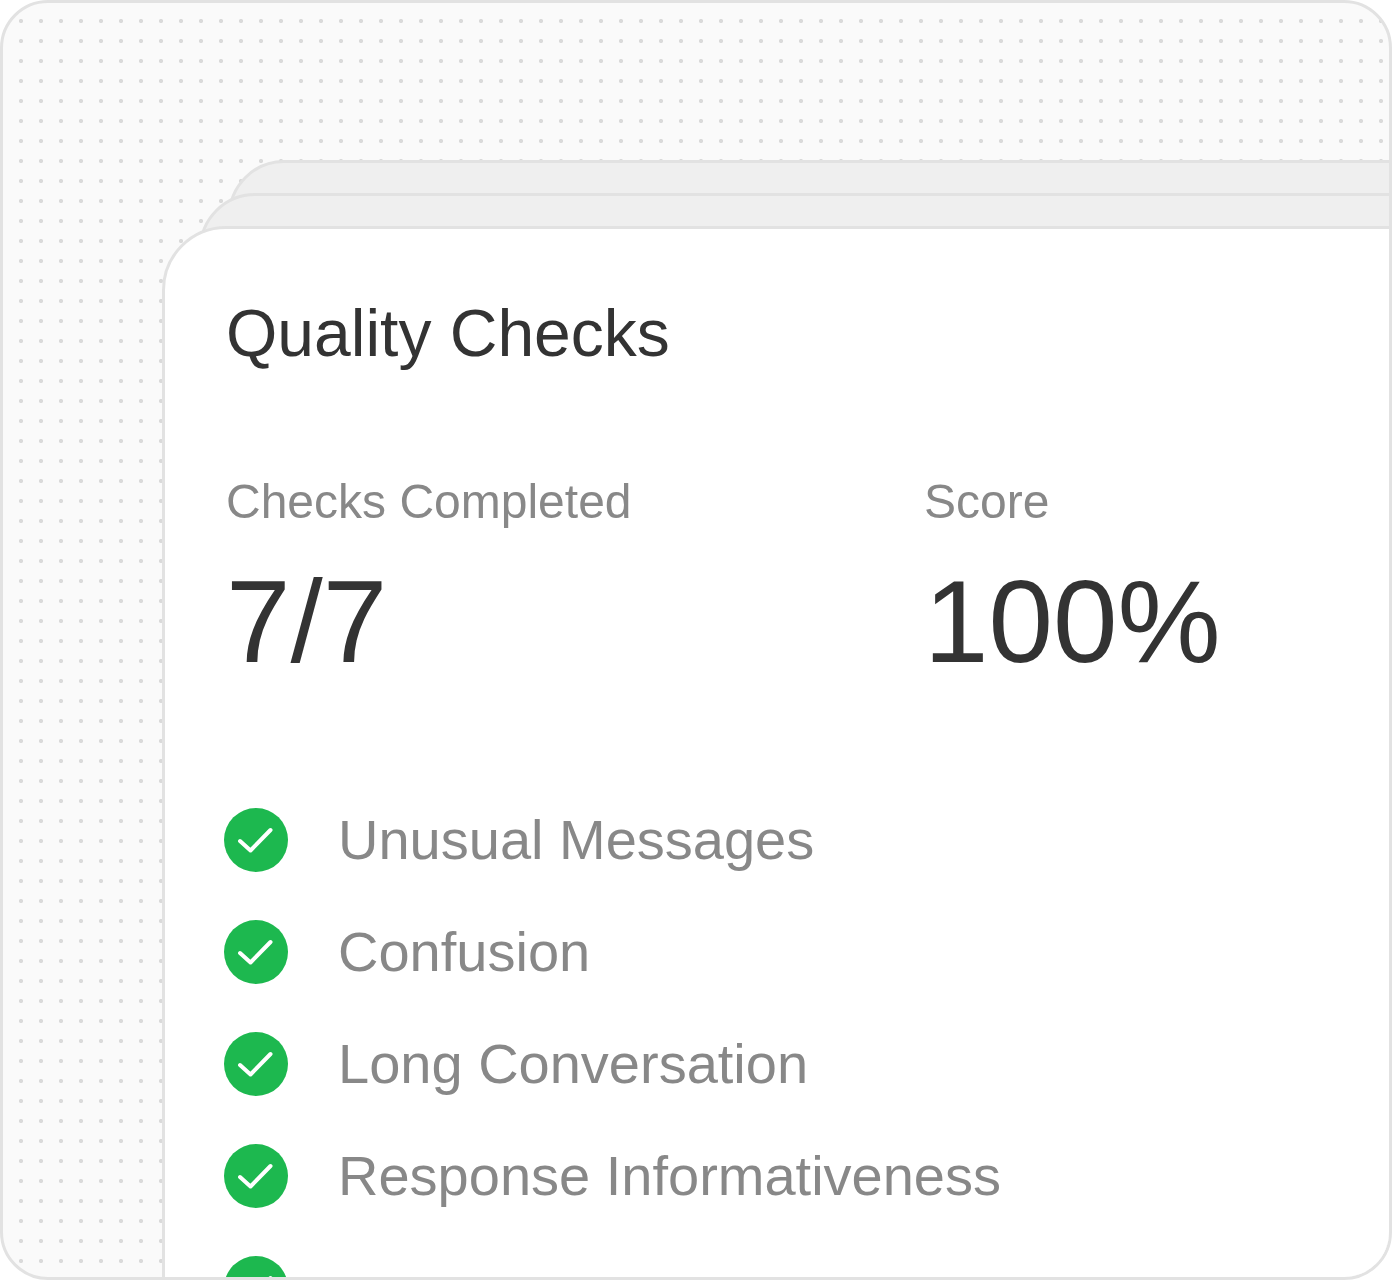 Image resolution: width=1392 pixels, height=1280 pixels. Describe the element at coordinates (987, 502) in the screenshot. I see `stat-label: Score` at that location.